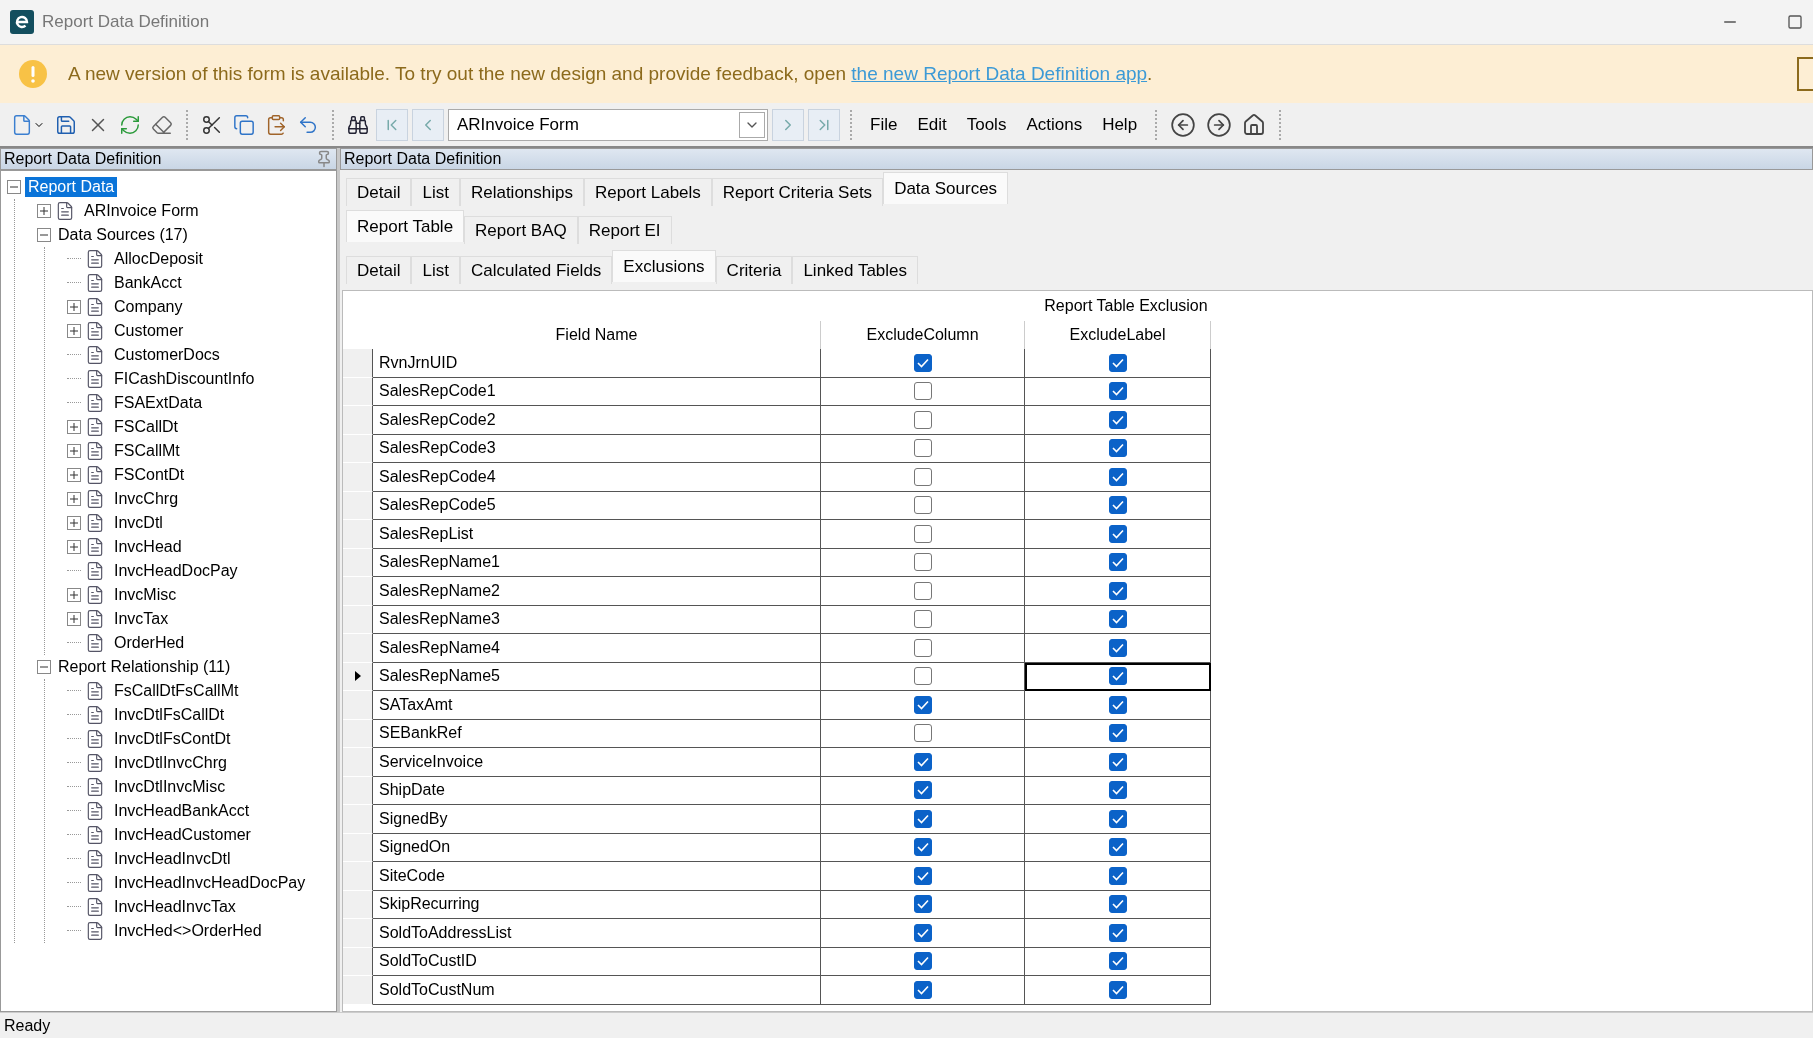 Image resolution: width=1813 pixels, height=1038 pixels. I want to click on tab: Linked Tables, so click(855, 270).